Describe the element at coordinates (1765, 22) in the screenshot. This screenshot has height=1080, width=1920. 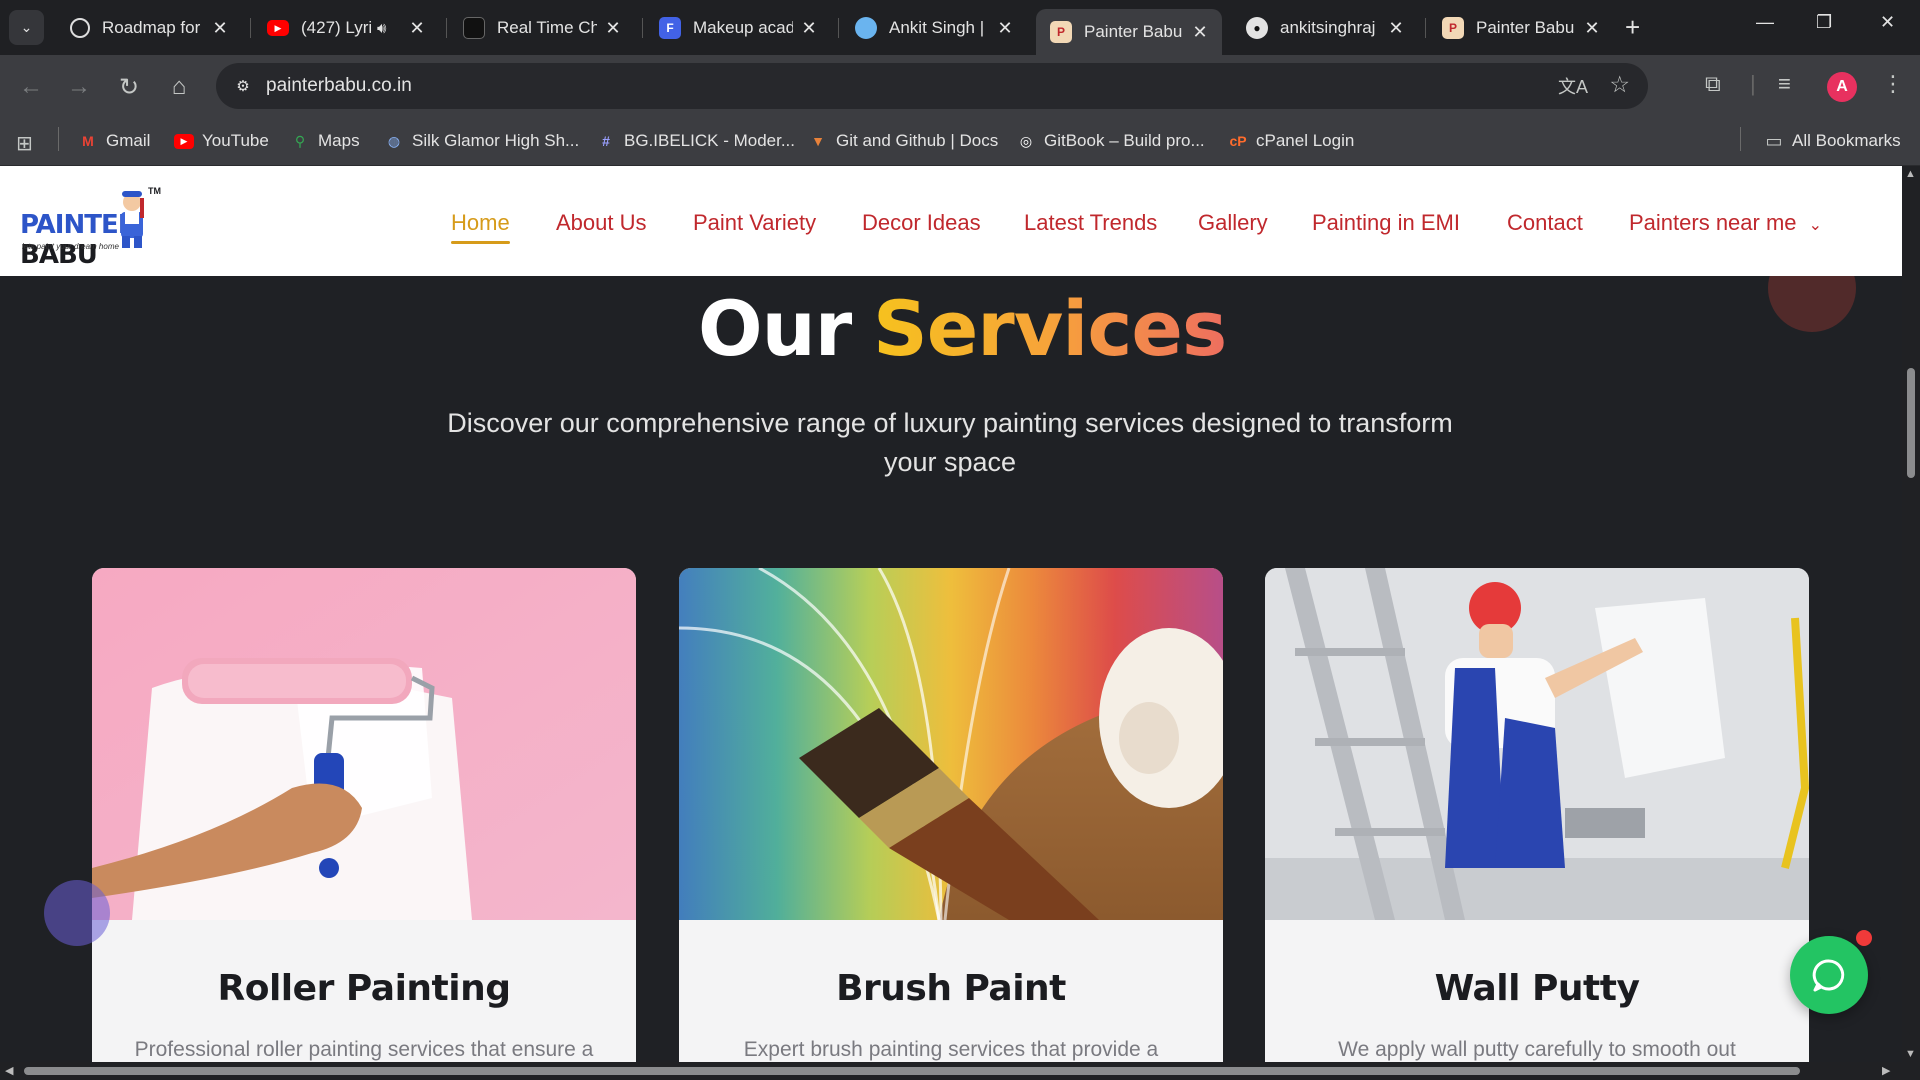
I see `minimize-icon: —` at that location.